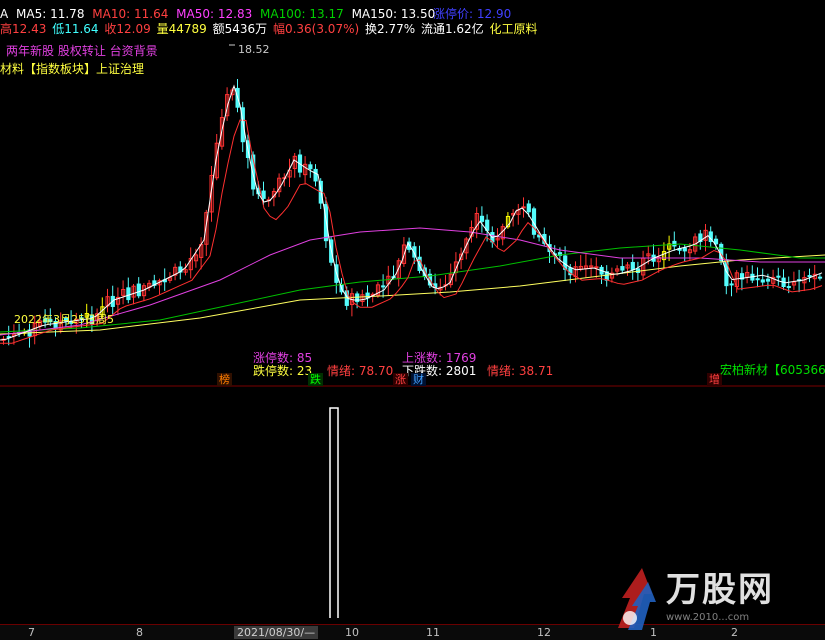 The width and height of the screenshot is (825, 640). Describe the element at coordinates (720, 590) in the screenshot. I see `watermark-brand: 万股网` at that location.